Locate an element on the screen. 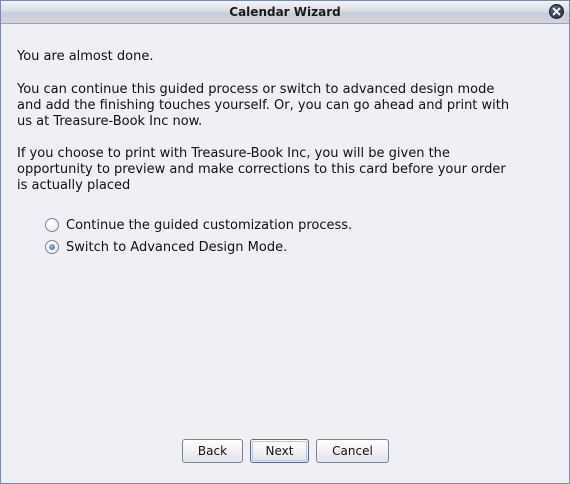 The image size is (570, 484). back-button: Back is located at coordinates (212, 451).